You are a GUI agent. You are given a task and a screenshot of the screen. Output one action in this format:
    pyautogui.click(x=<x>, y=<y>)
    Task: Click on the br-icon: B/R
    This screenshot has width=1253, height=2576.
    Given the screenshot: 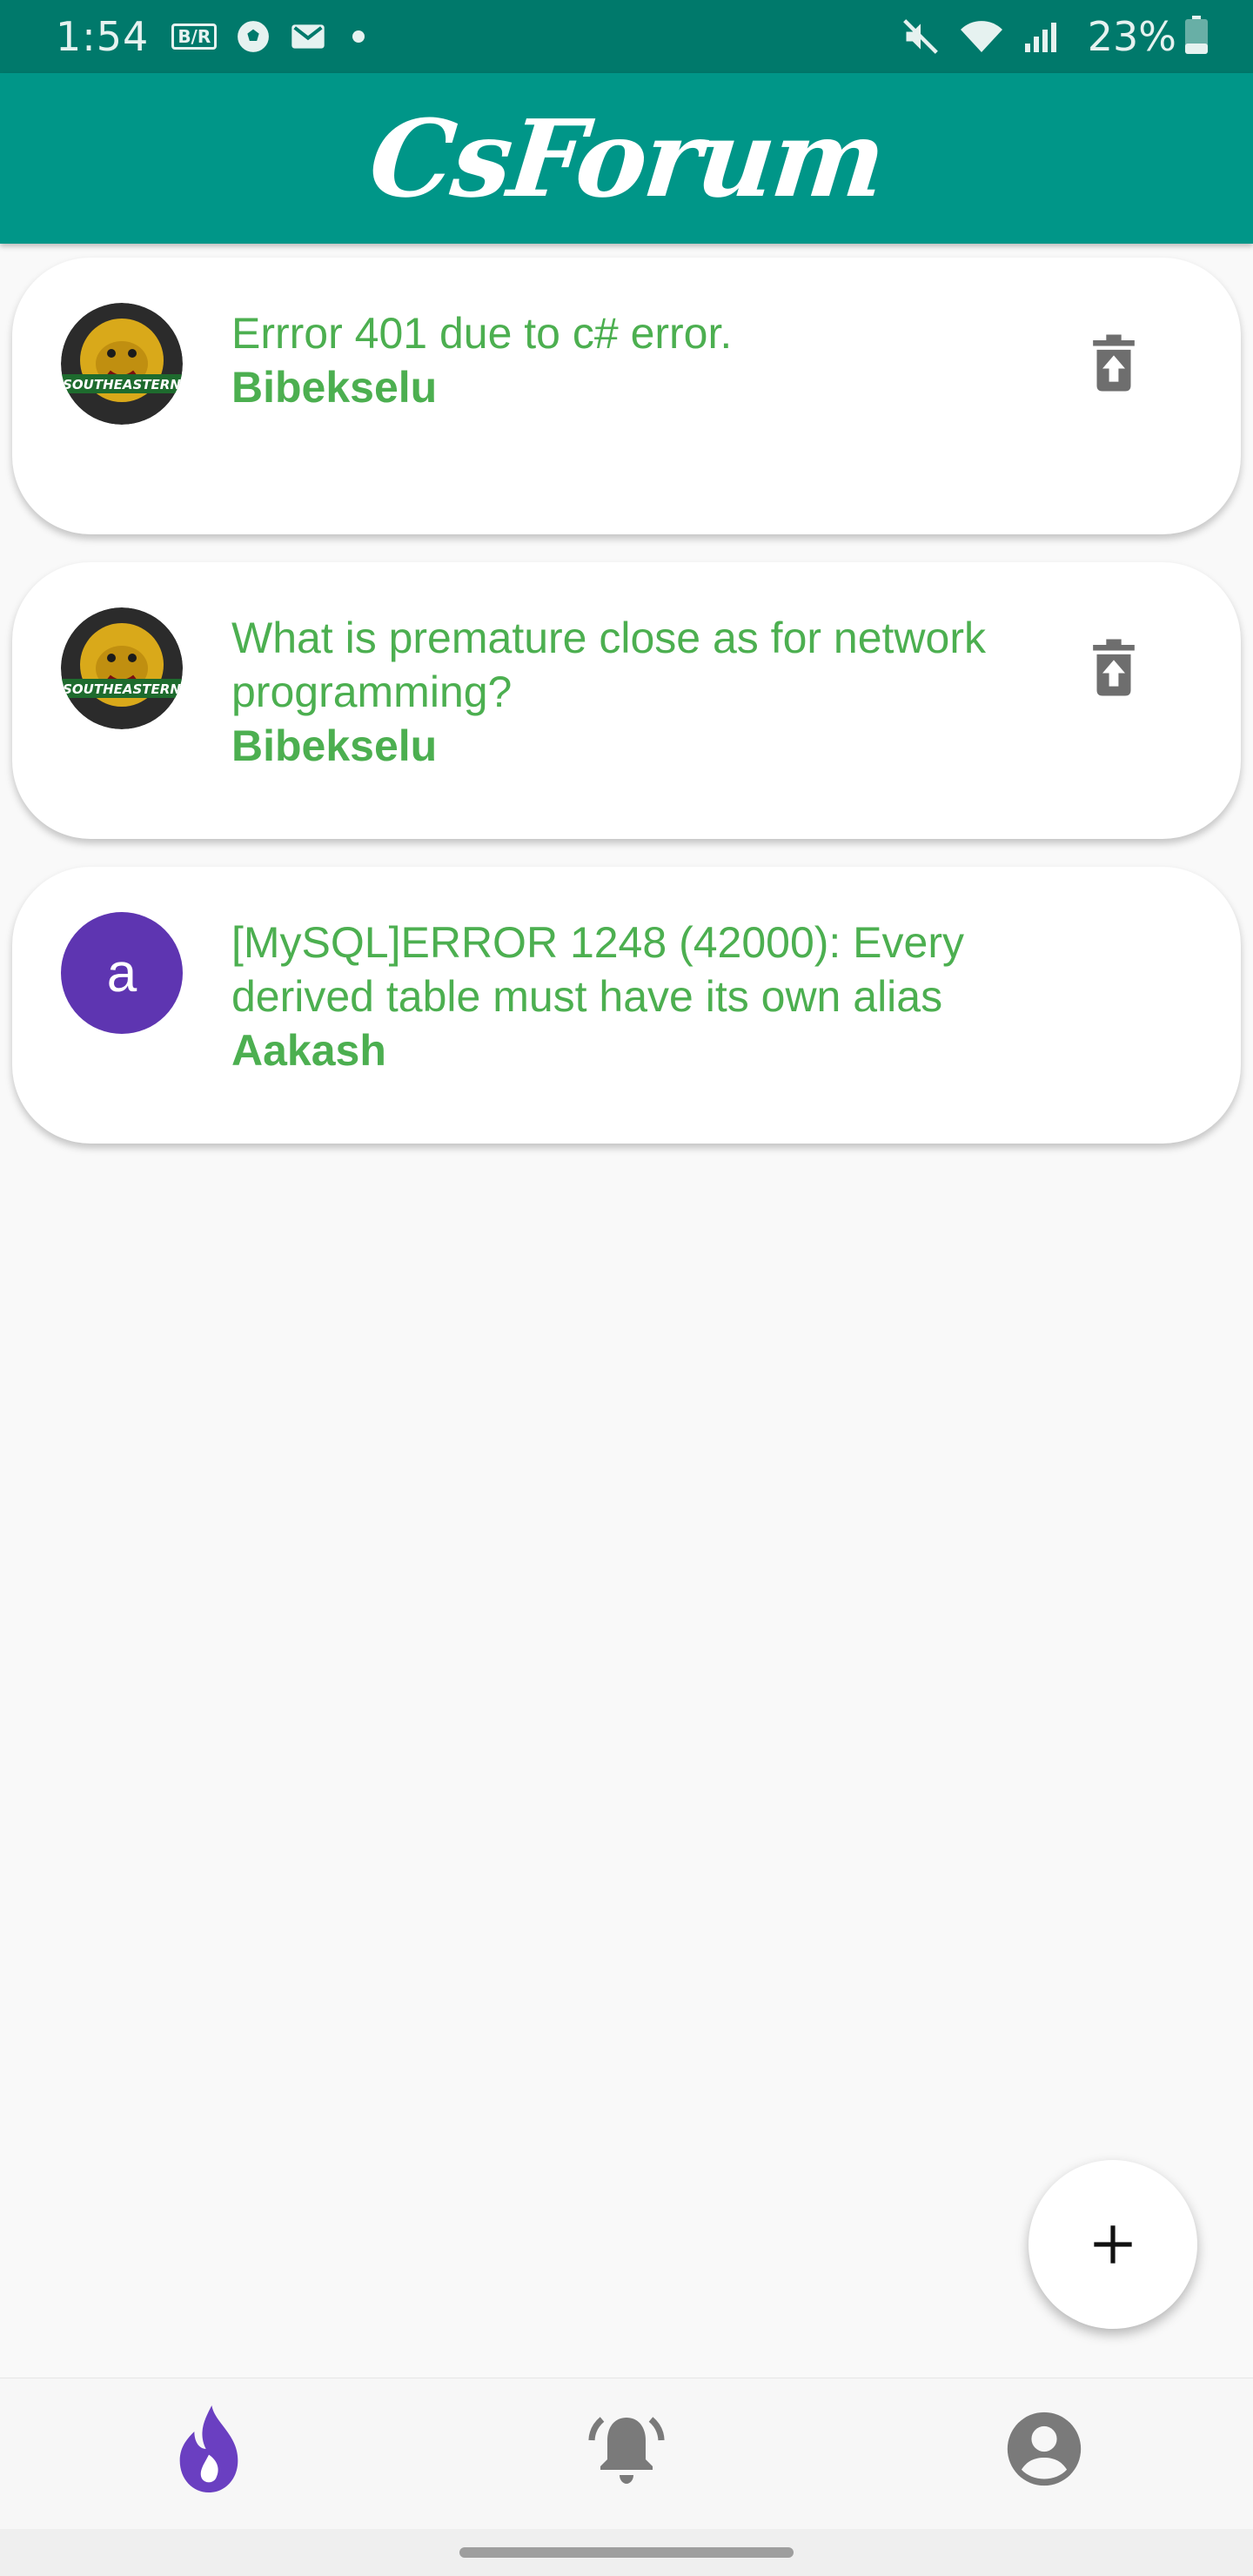 What is the action you would take?
    pyautogui.click(x=194, y=37)
    